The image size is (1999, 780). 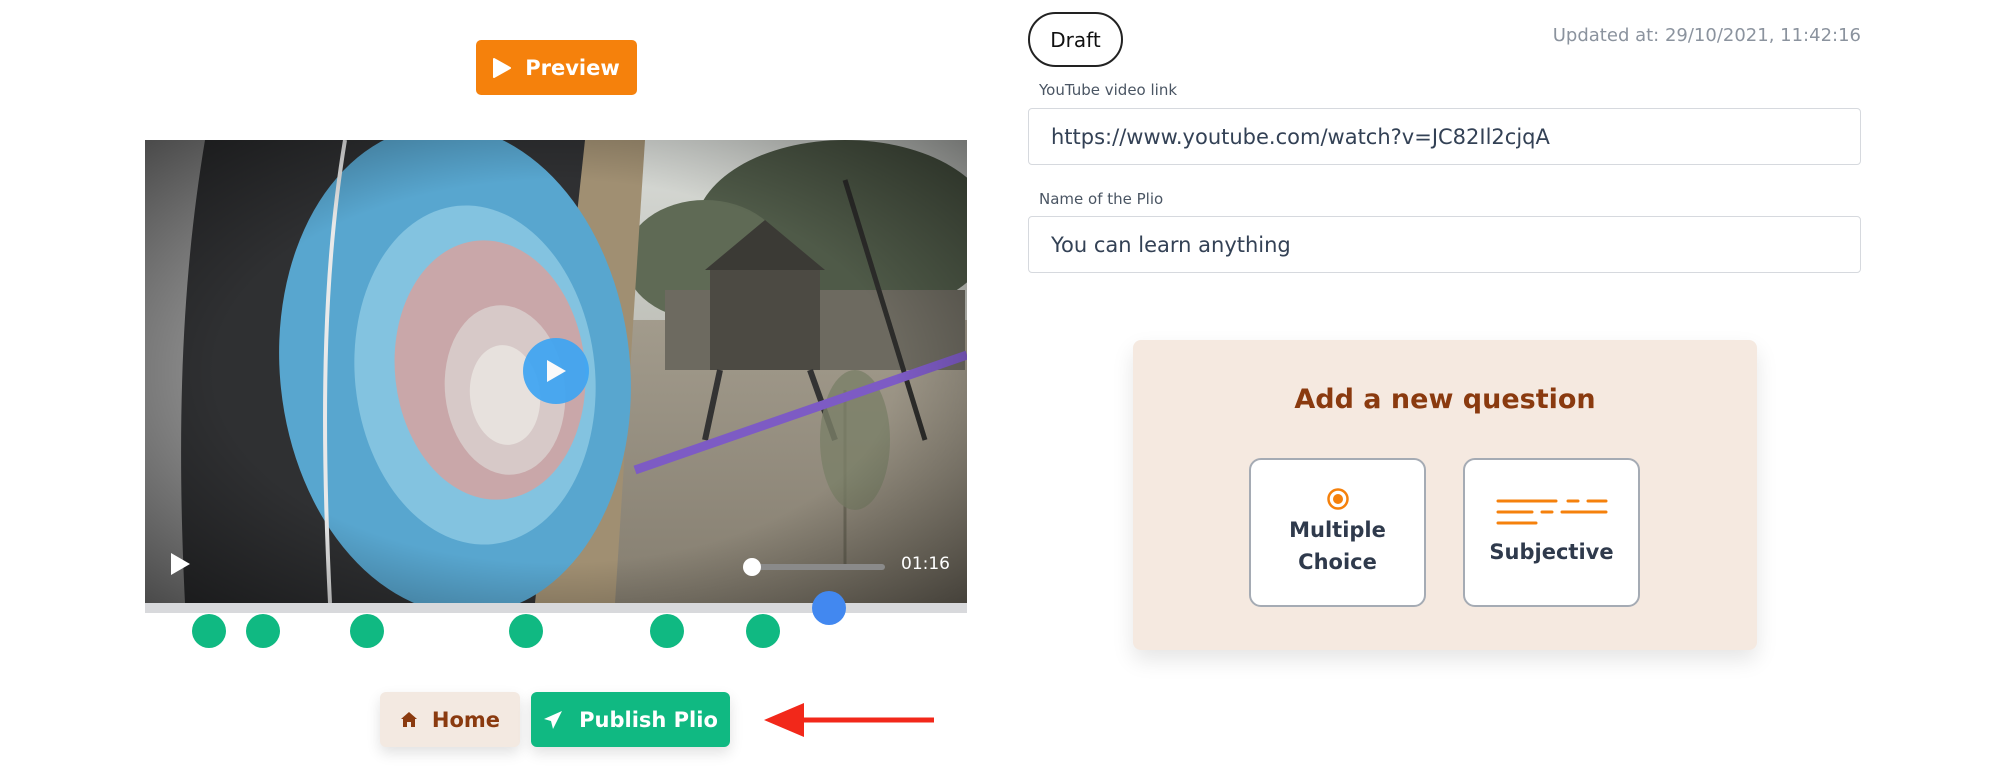 I want to click on annotation-arrow, so click(x=849, y=720).